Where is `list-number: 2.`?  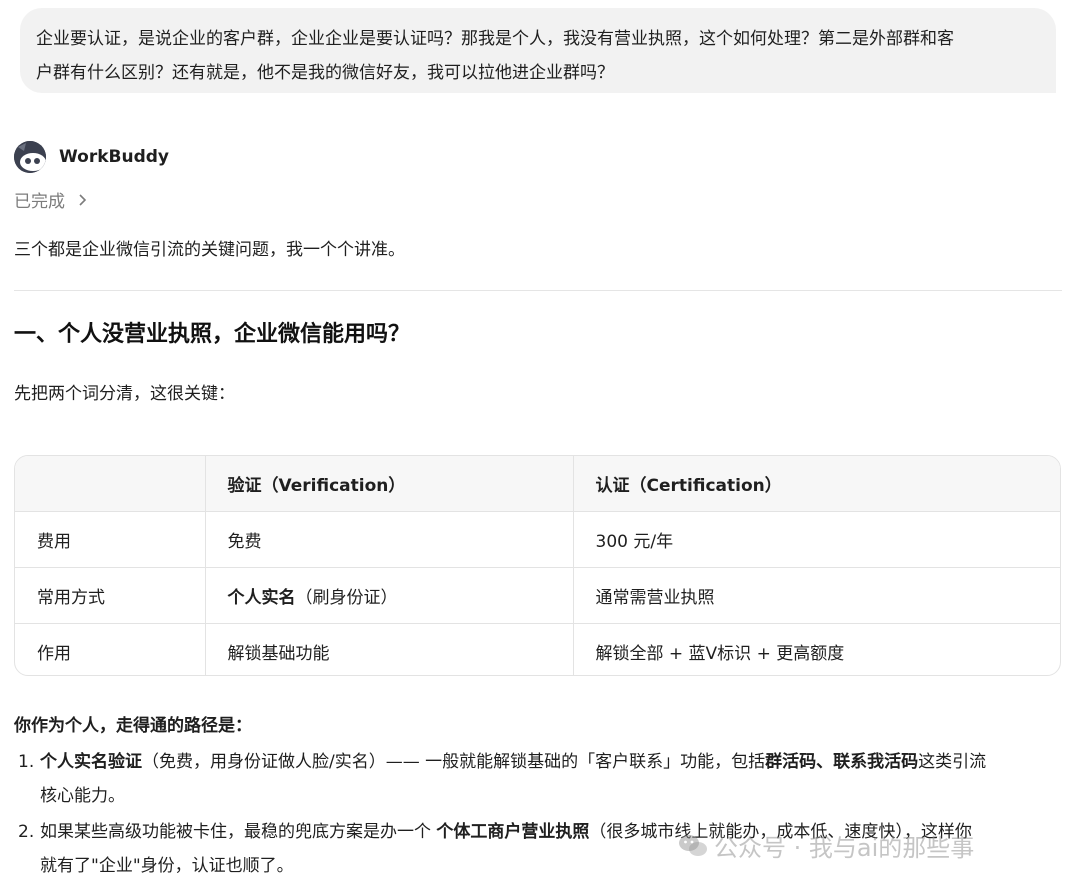
list-number: 2. is located at coordinates (26, 832).